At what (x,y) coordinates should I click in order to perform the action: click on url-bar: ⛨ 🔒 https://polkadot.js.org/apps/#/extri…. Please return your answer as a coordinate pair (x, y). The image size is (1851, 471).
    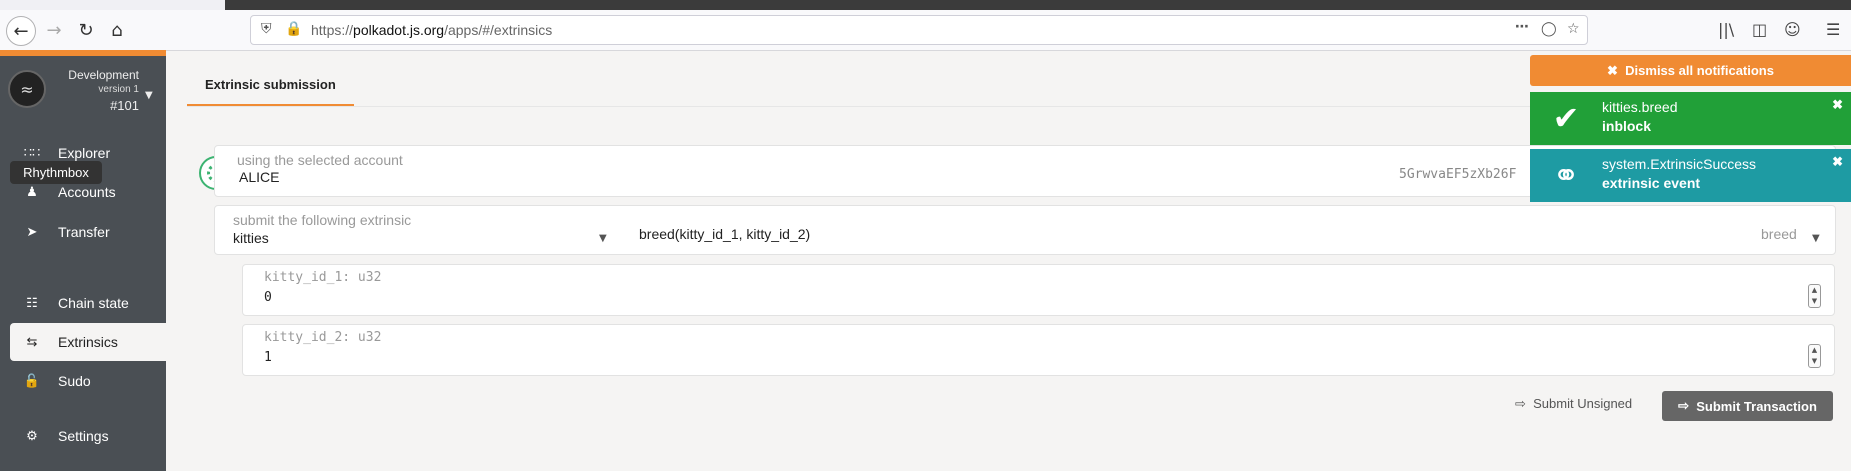
    Looking at the image, I should click on (919, 30).